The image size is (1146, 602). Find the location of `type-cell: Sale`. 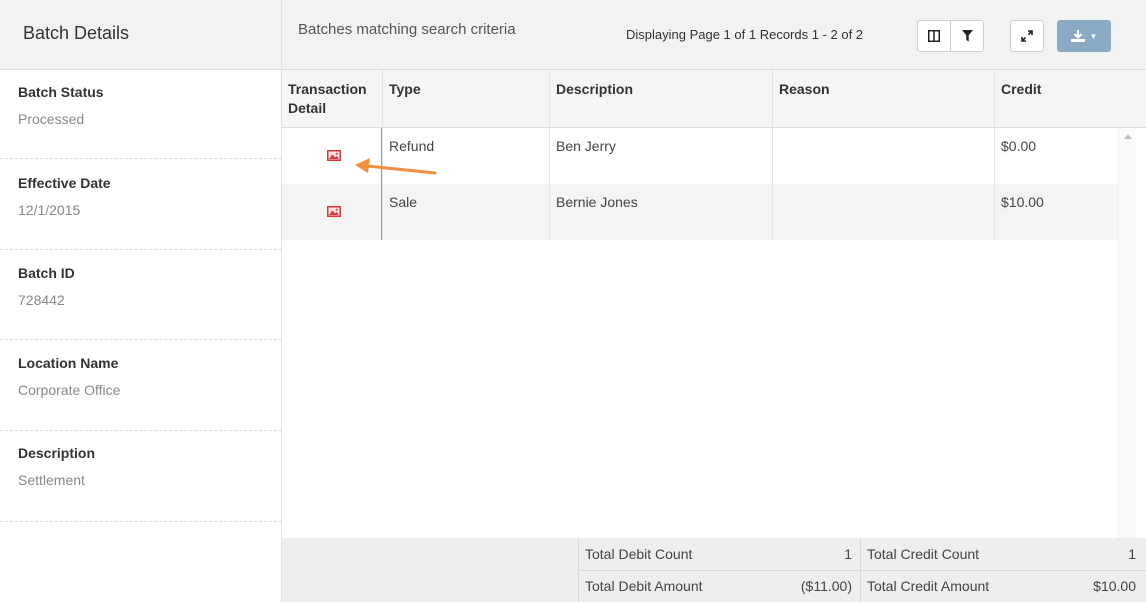

type-cell: Sale is located at coordinates (465, 212).